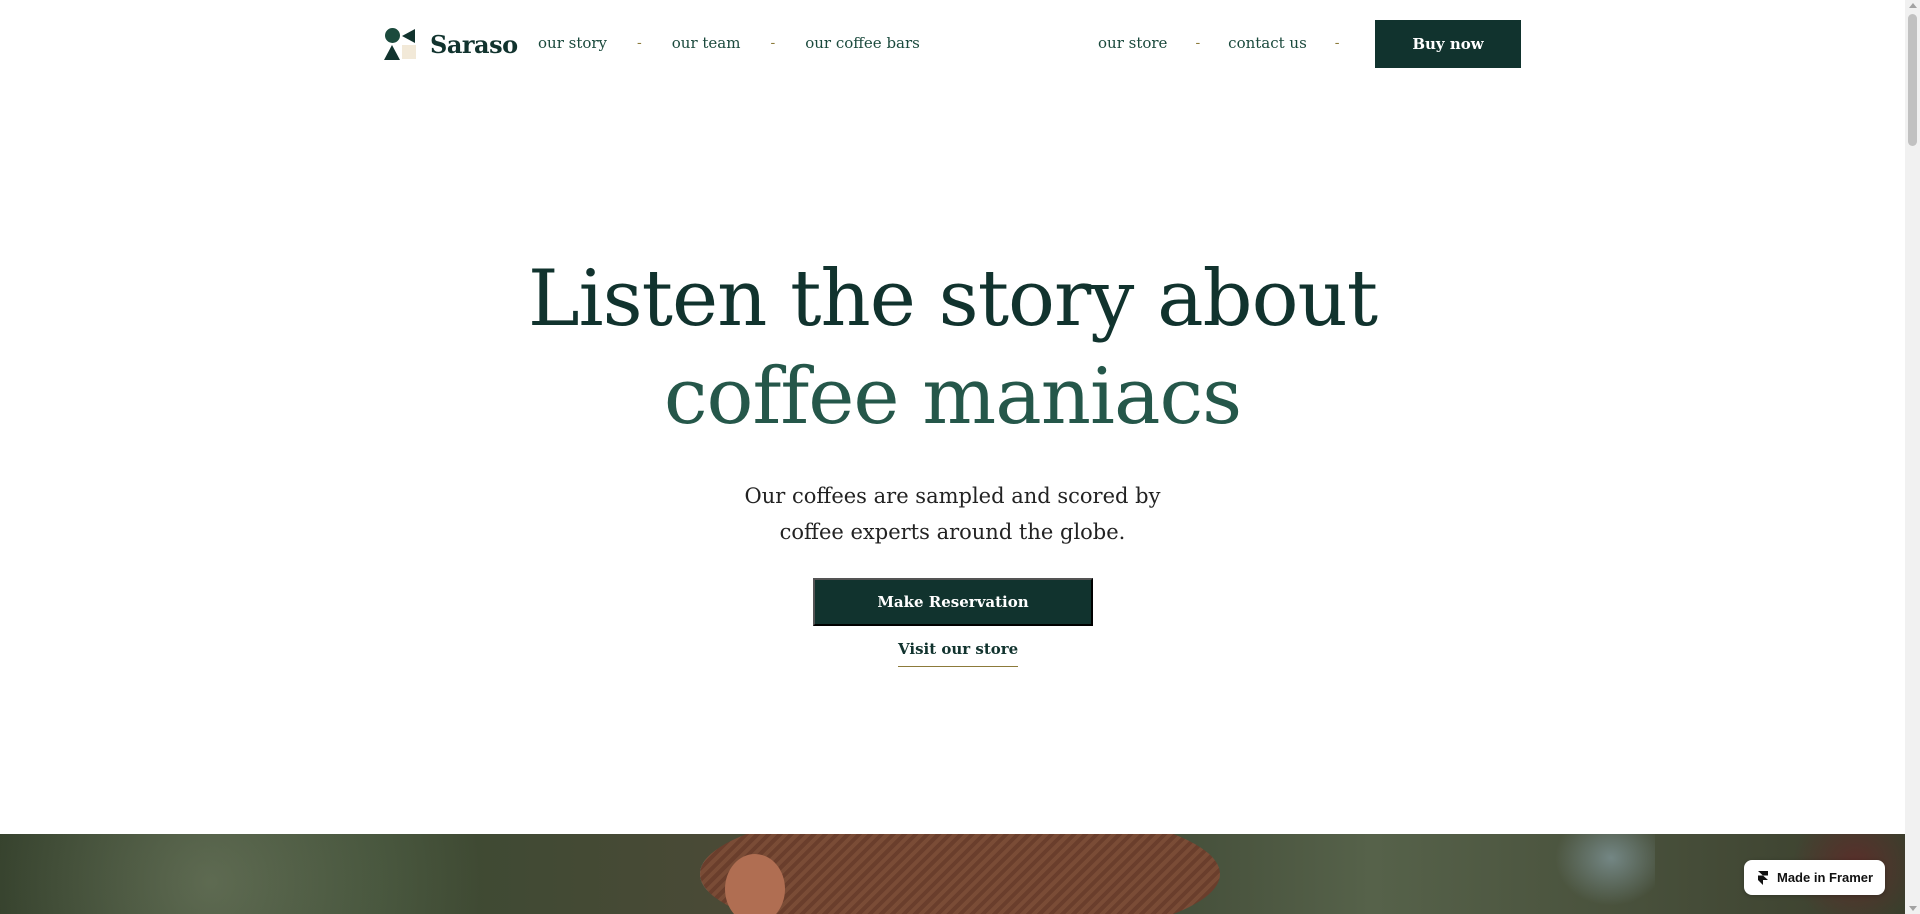  I want to click on brand-logo: Saraso, so click(451, 44).